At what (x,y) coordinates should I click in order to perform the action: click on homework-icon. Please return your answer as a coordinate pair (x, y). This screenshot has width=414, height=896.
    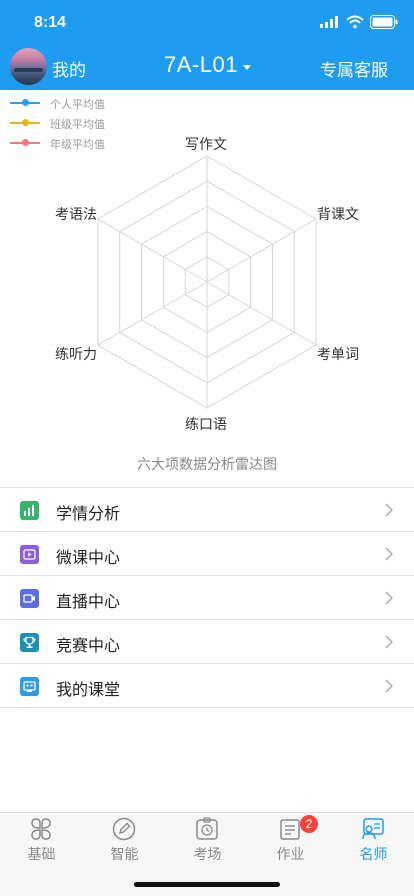
    Looking at the image, I should click on (290, 829).